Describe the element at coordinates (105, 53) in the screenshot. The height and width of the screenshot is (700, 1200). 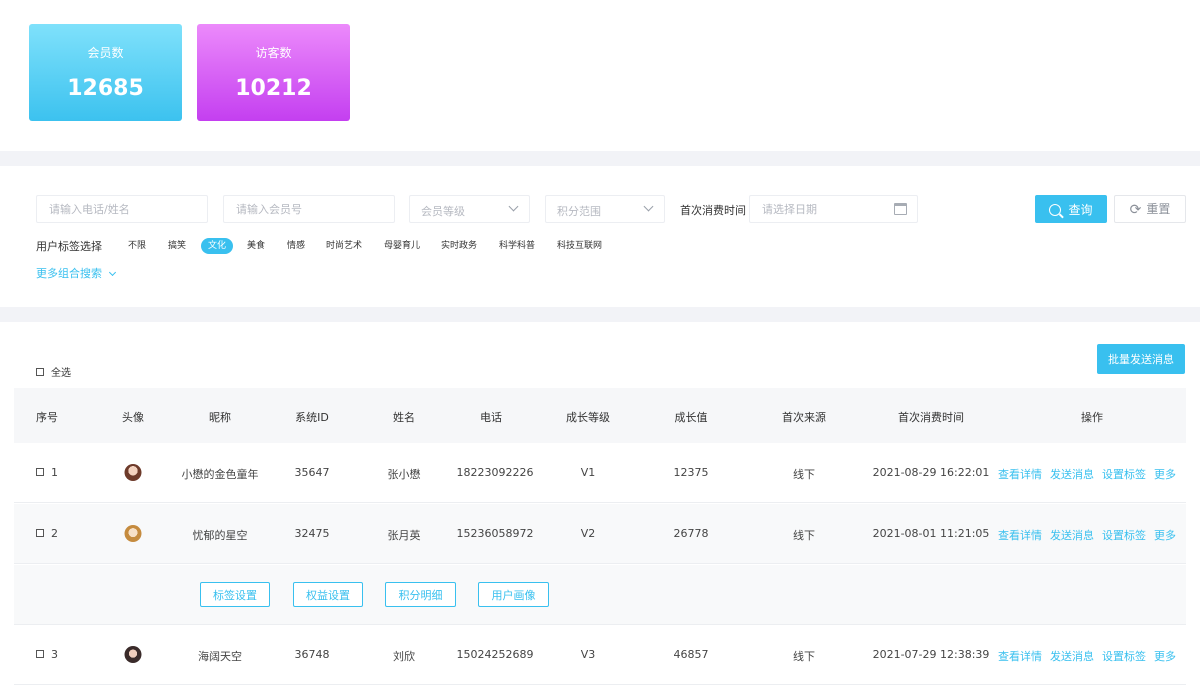
I see `member-count-label: 会员数` at that location.